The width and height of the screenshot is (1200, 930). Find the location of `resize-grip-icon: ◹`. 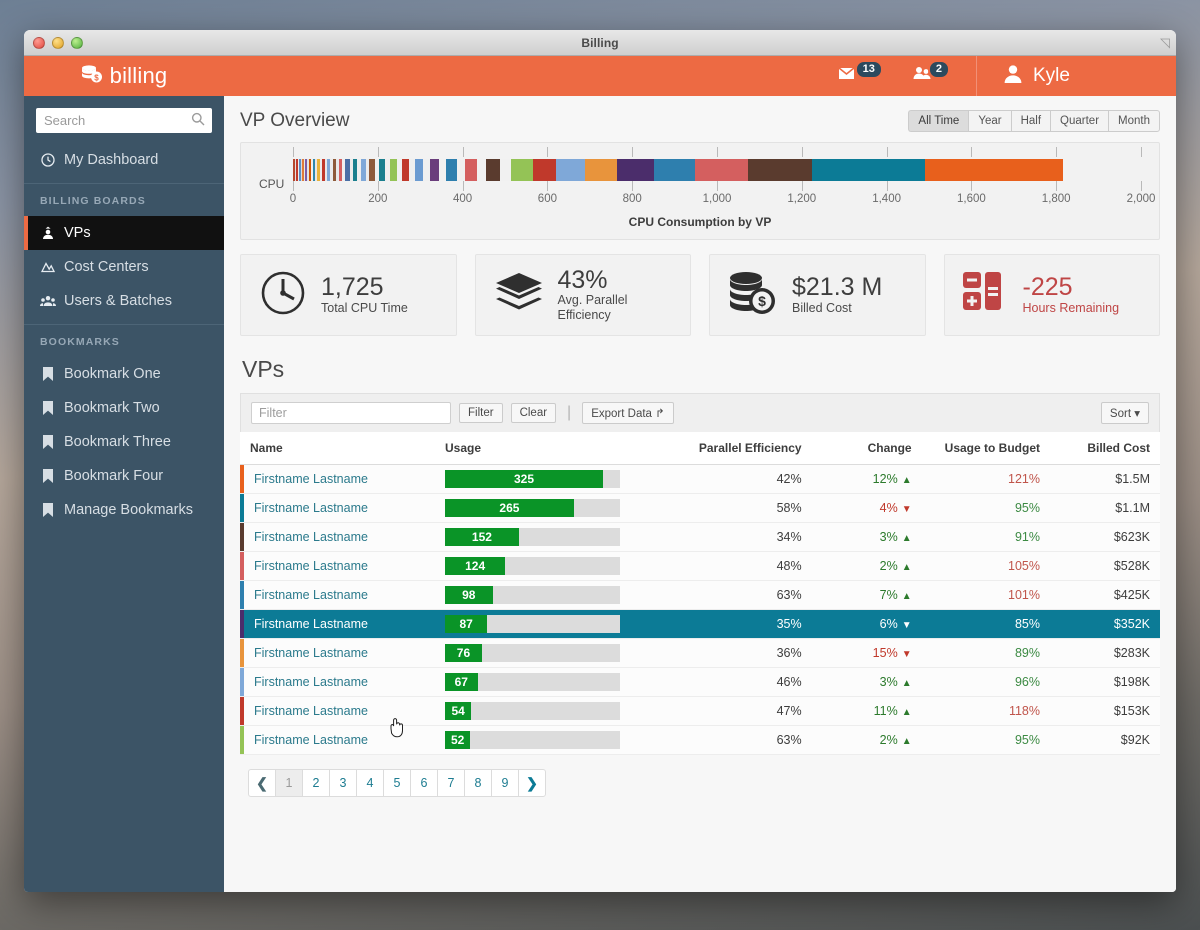

resize-grip-icon: ◹ is located at coordinates (1165, 43).